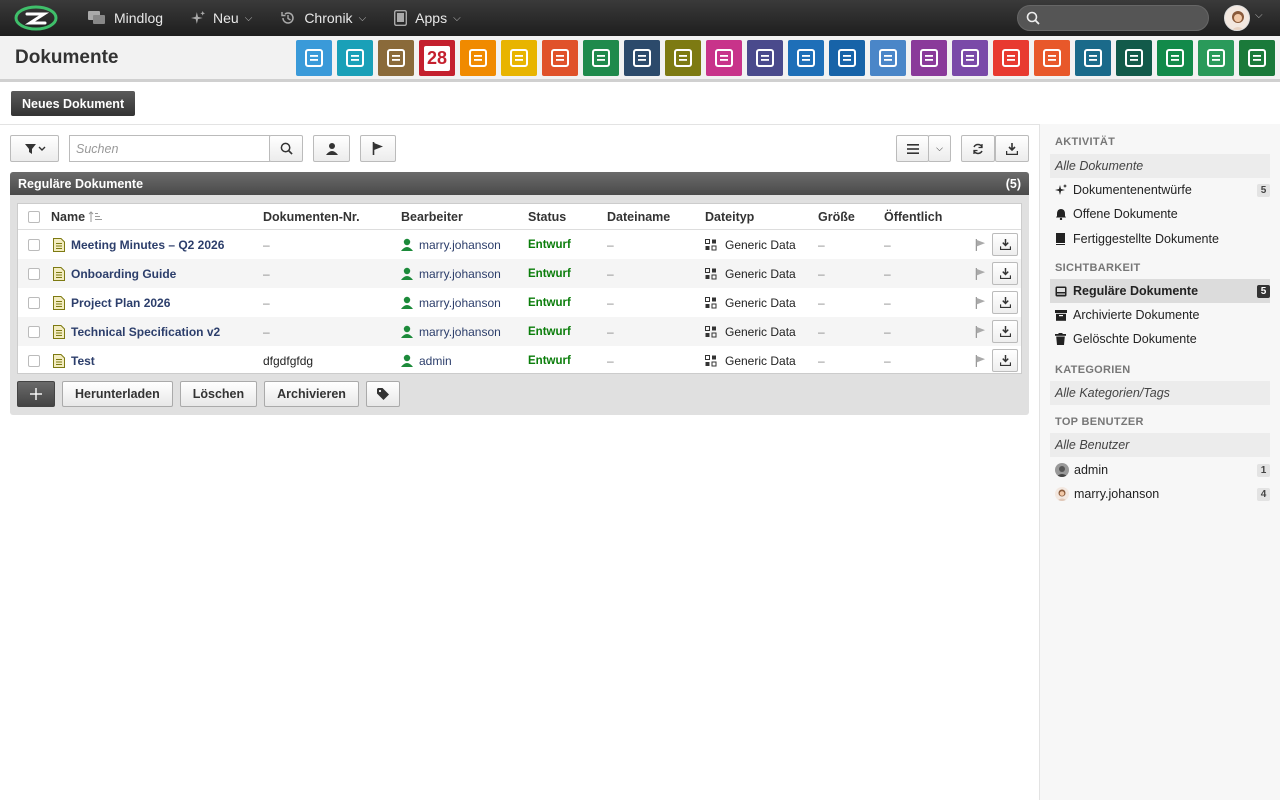  Describe the element at coordinates (1160, 393) in the screenshot. I see `sidebar-item-all-categories: Alle Kategorien/Tags` at that location.